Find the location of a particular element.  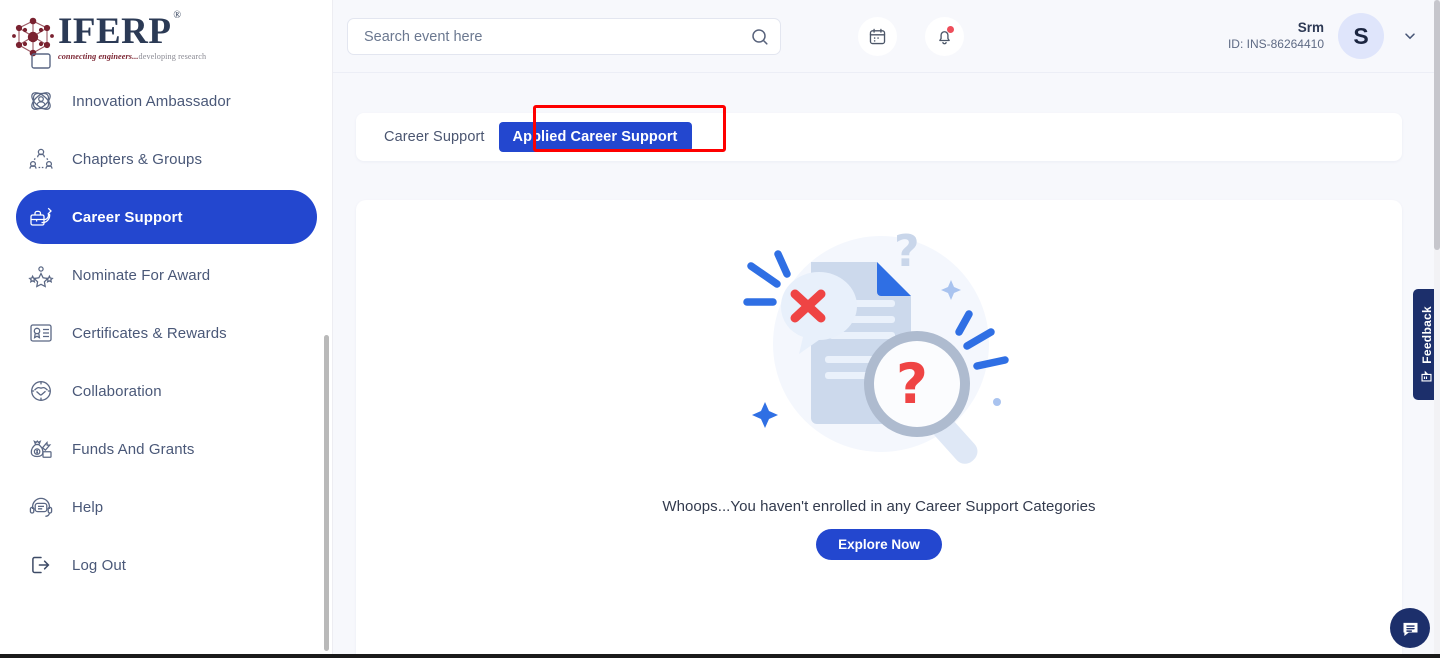

sidebar-item-label: Innovation Ambassador is located at coordinates (151, 101).